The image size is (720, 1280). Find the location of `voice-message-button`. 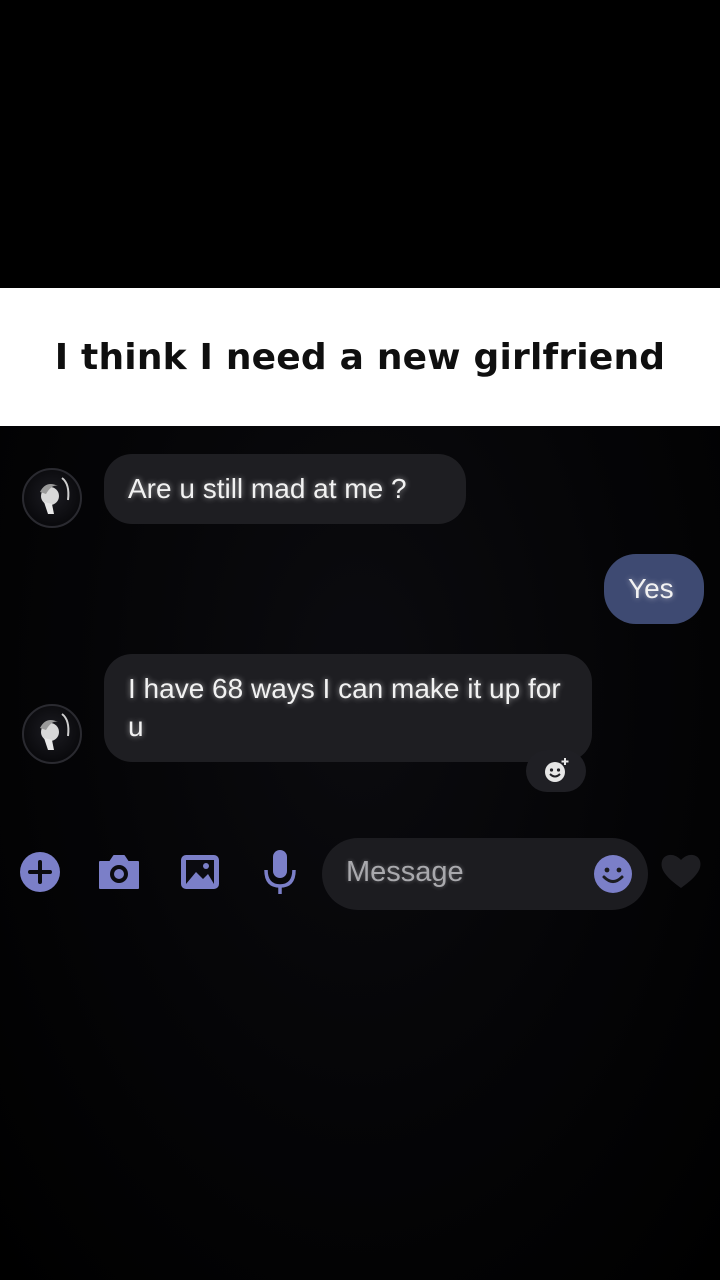

voice-message-button is located at coordinates (280, 872).